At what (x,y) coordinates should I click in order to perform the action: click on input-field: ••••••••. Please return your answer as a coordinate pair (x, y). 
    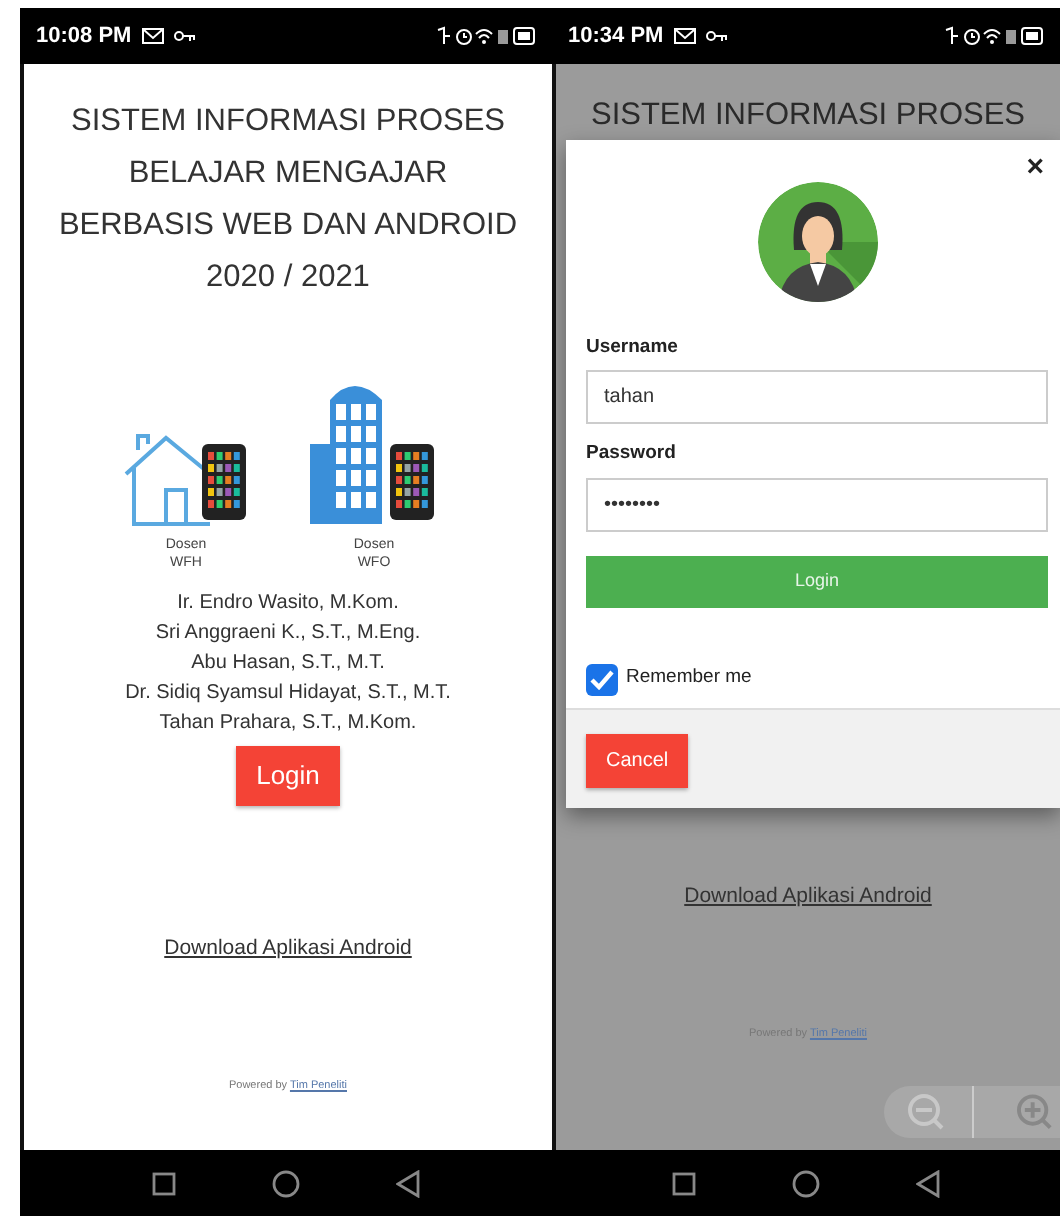
    Looking at the image, I should click on (817, 504).